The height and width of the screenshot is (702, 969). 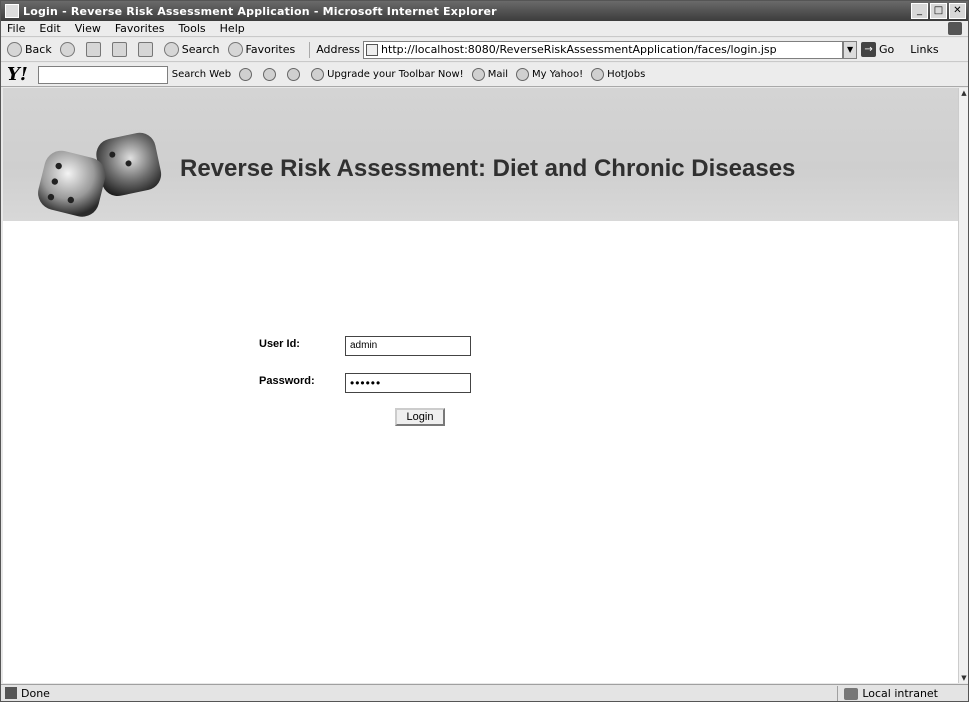 What do you see at coordinates (192, 28) in the screenshot?
I see `menu-tools: Tools` at bounding box center [192, 28].